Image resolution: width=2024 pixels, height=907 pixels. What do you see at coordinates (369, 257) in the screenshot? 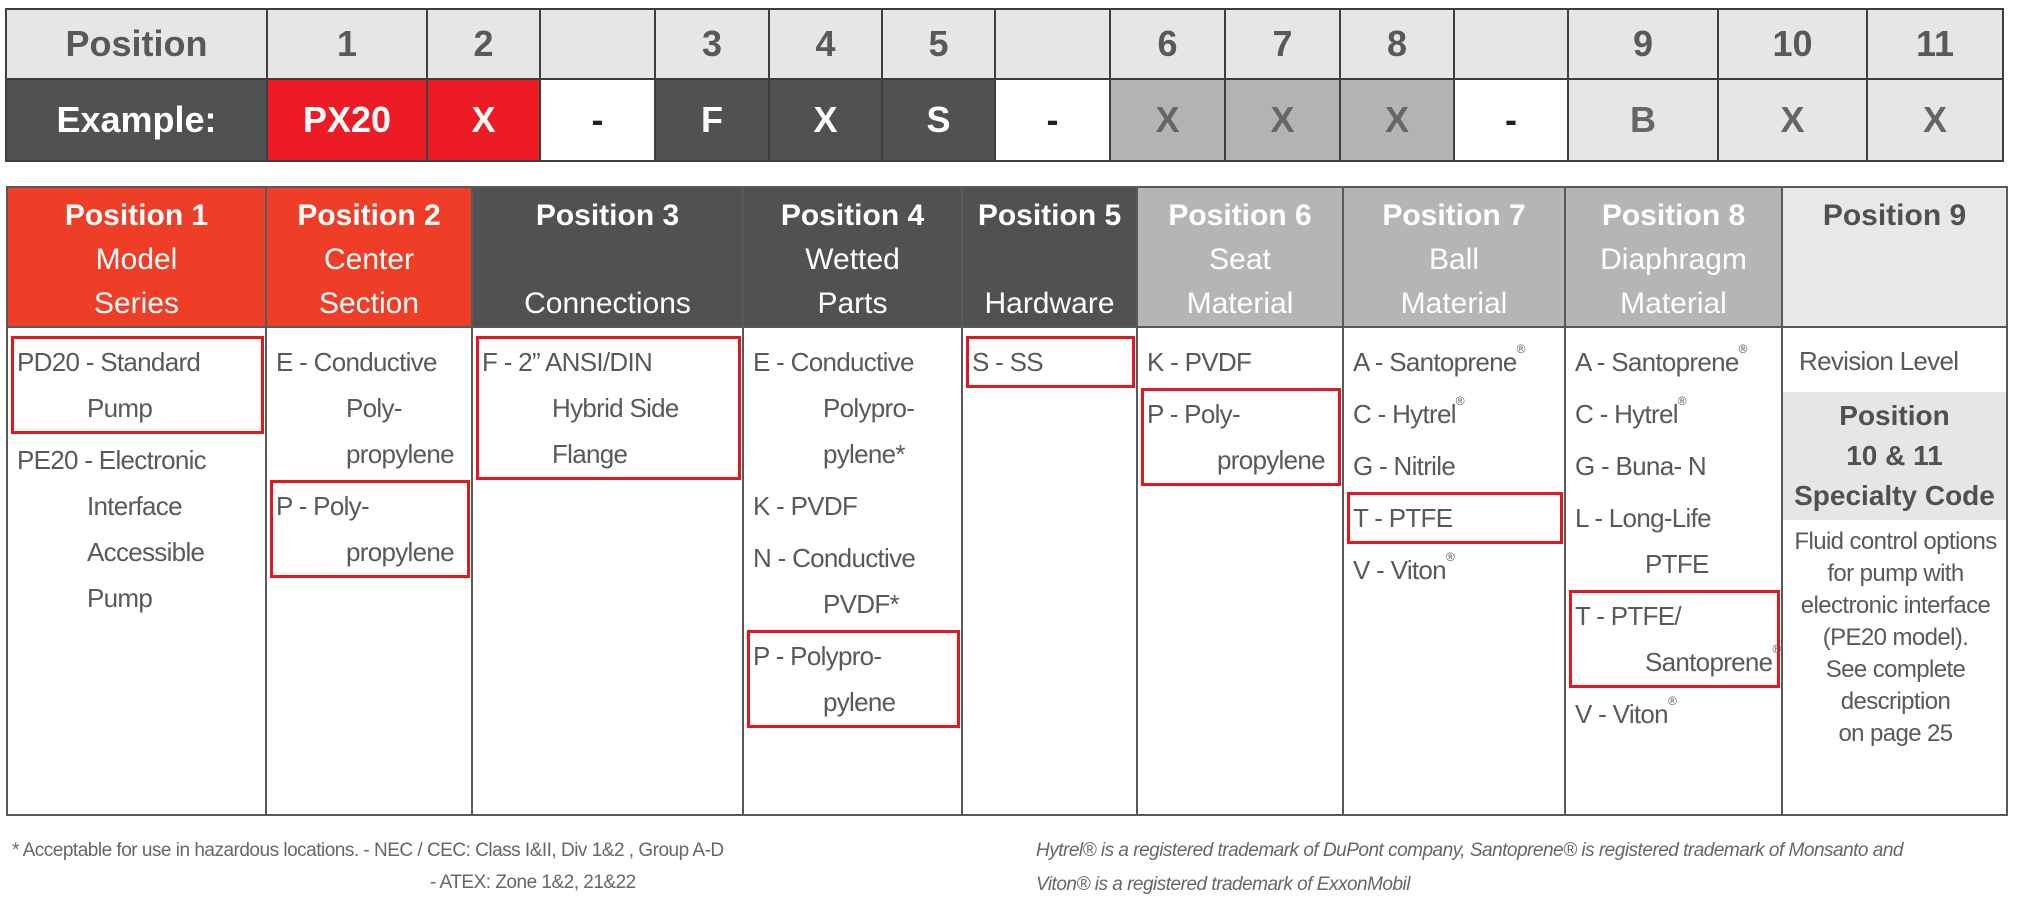
I see `column-header-2: Position 2 Center Section` at bounding box center [369, 257].